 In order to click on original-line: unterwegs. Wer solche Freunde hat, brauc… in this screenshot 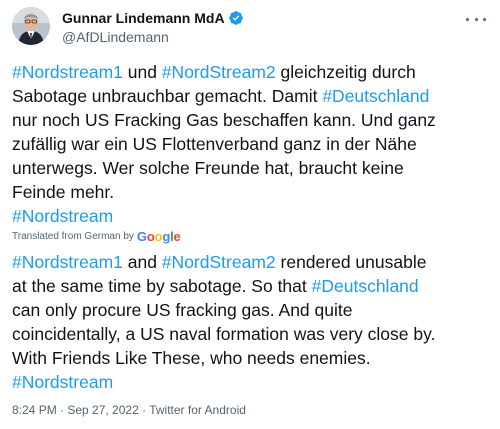, I will do `click(252, 168)`.